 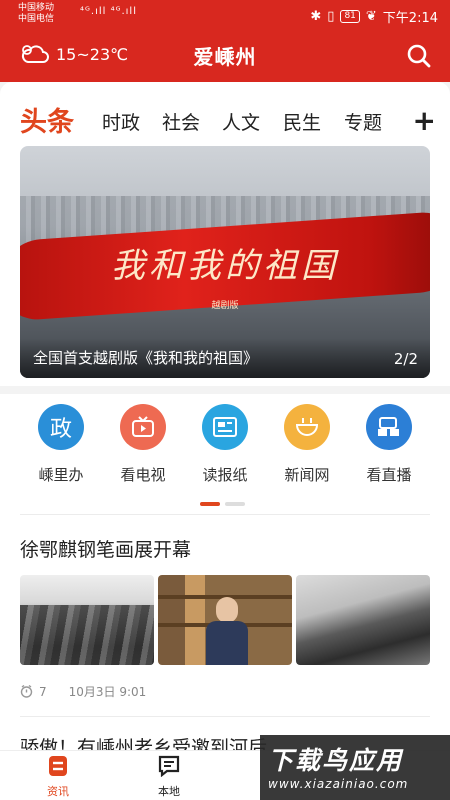 I want to click on artist-head, so click(x=227, y=610).